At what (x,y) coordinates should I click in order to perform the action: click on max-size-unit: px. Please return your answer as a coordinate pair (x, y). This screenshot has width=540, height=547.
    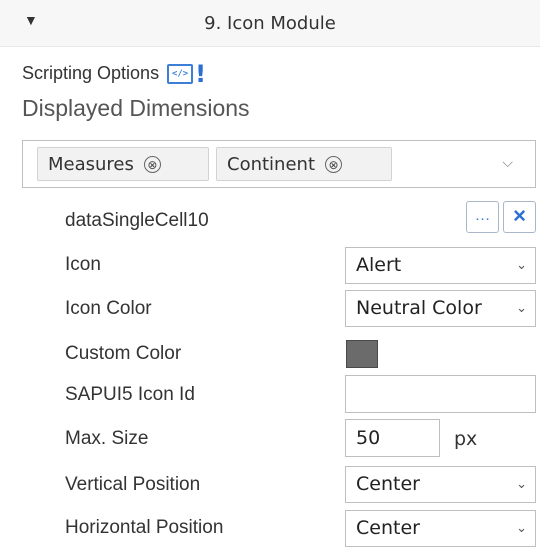
    Looking at the image, I should click on (466, 439).